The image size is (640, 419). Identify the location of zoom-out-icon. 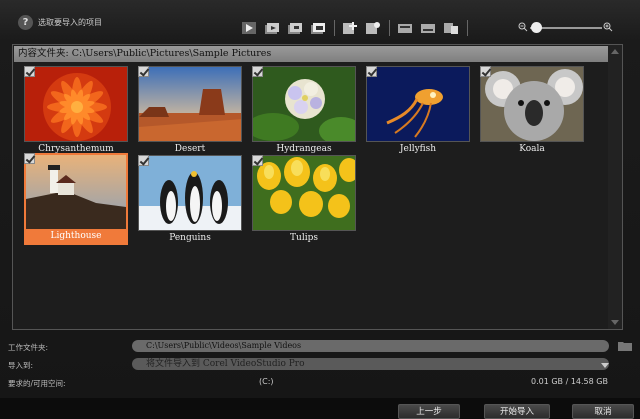
(523, 27).